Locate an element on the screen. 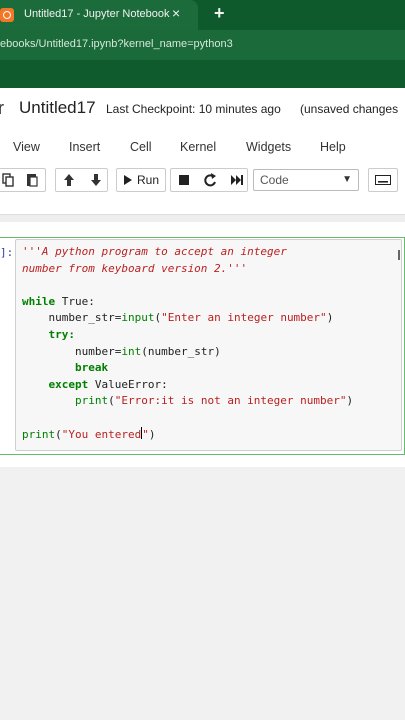 This screenshot has height=720, width=405. bookmarks-strip is located at coordinates (202, 74).